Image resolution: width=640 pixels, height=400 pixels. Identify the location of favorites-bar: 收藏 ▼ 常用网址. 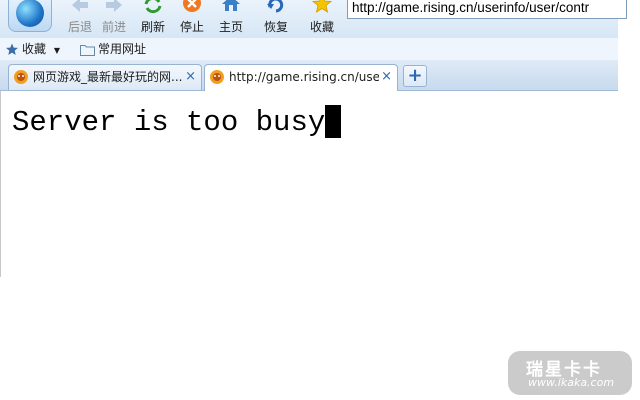
(309, 49).